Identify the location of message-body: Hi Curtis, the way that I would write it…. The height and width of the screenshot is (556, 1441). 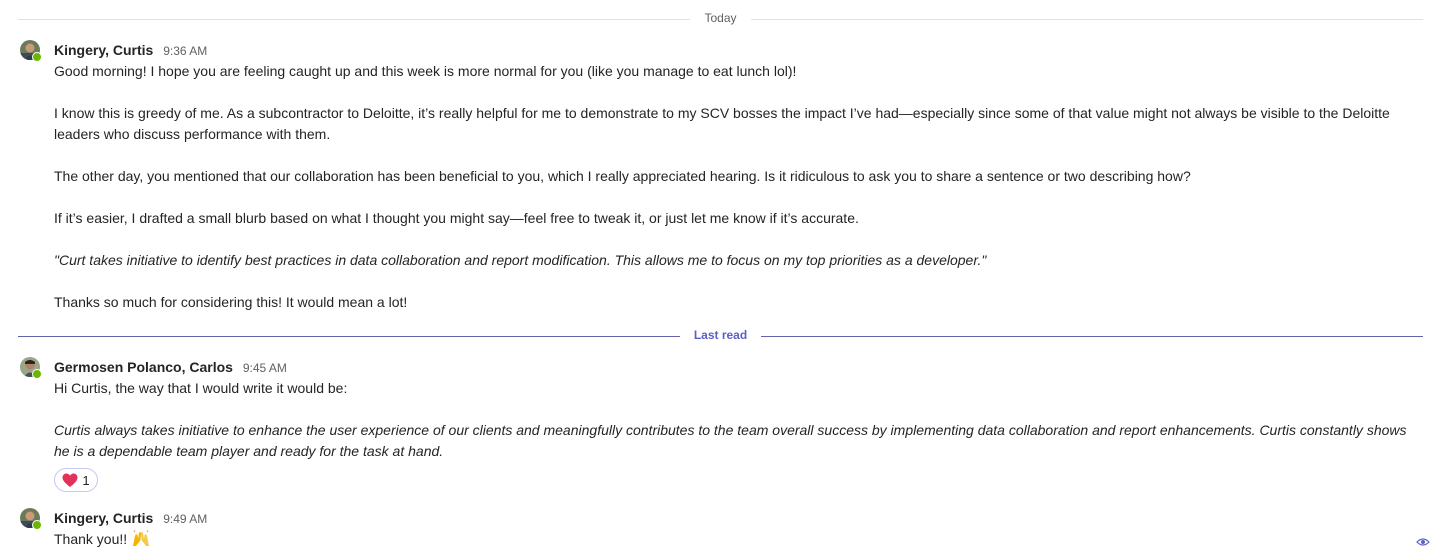
(734, 420).